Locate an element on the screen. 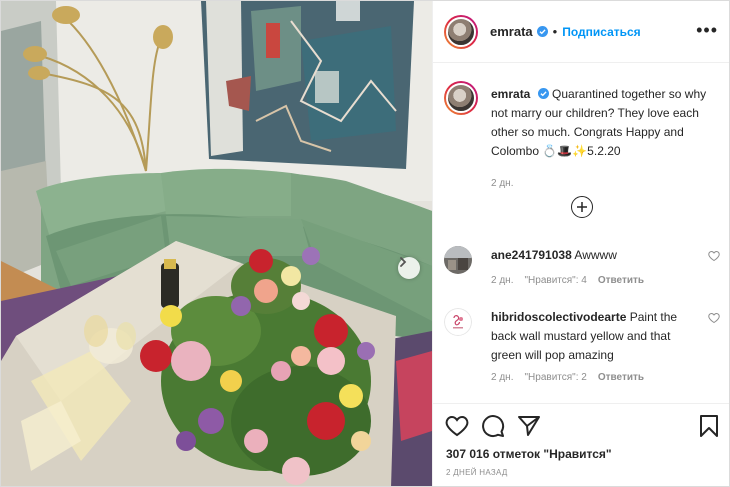 This screenshot has height=487, width=730. share-icon is located at coordinates (529, 426).